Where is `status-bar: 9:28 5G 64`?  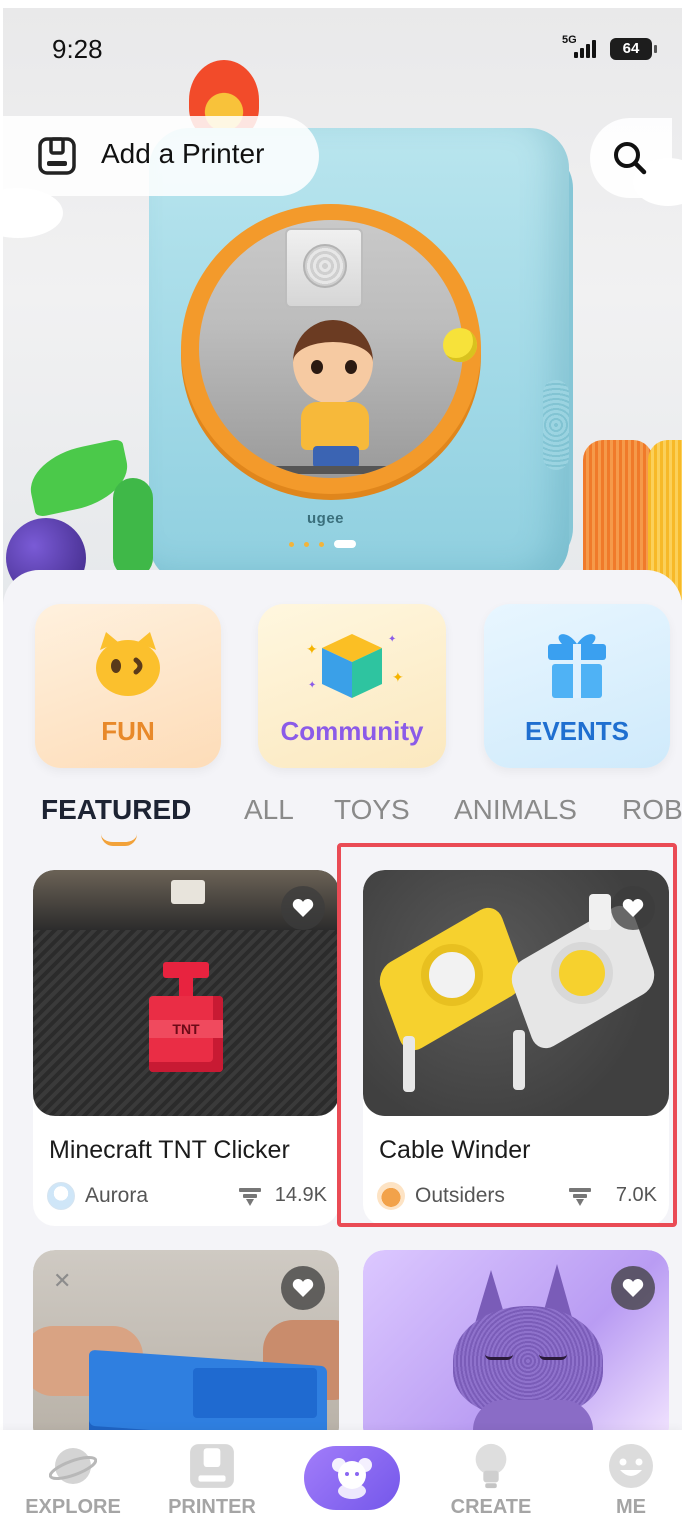
status-bar: 9:28 5G 64 is located at coordinates (341, 50).